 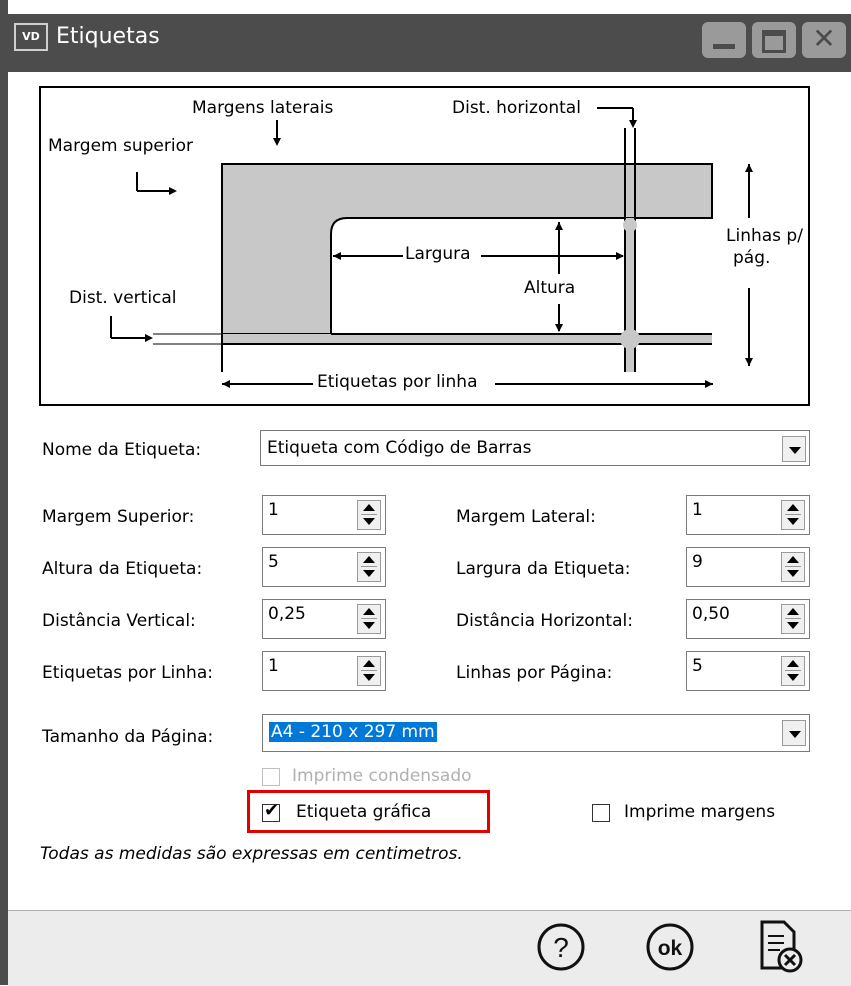 What do you see at coordinates (724, 46) in the screenshot?
I see `minimize-icon` at bounding box center [724, 46].